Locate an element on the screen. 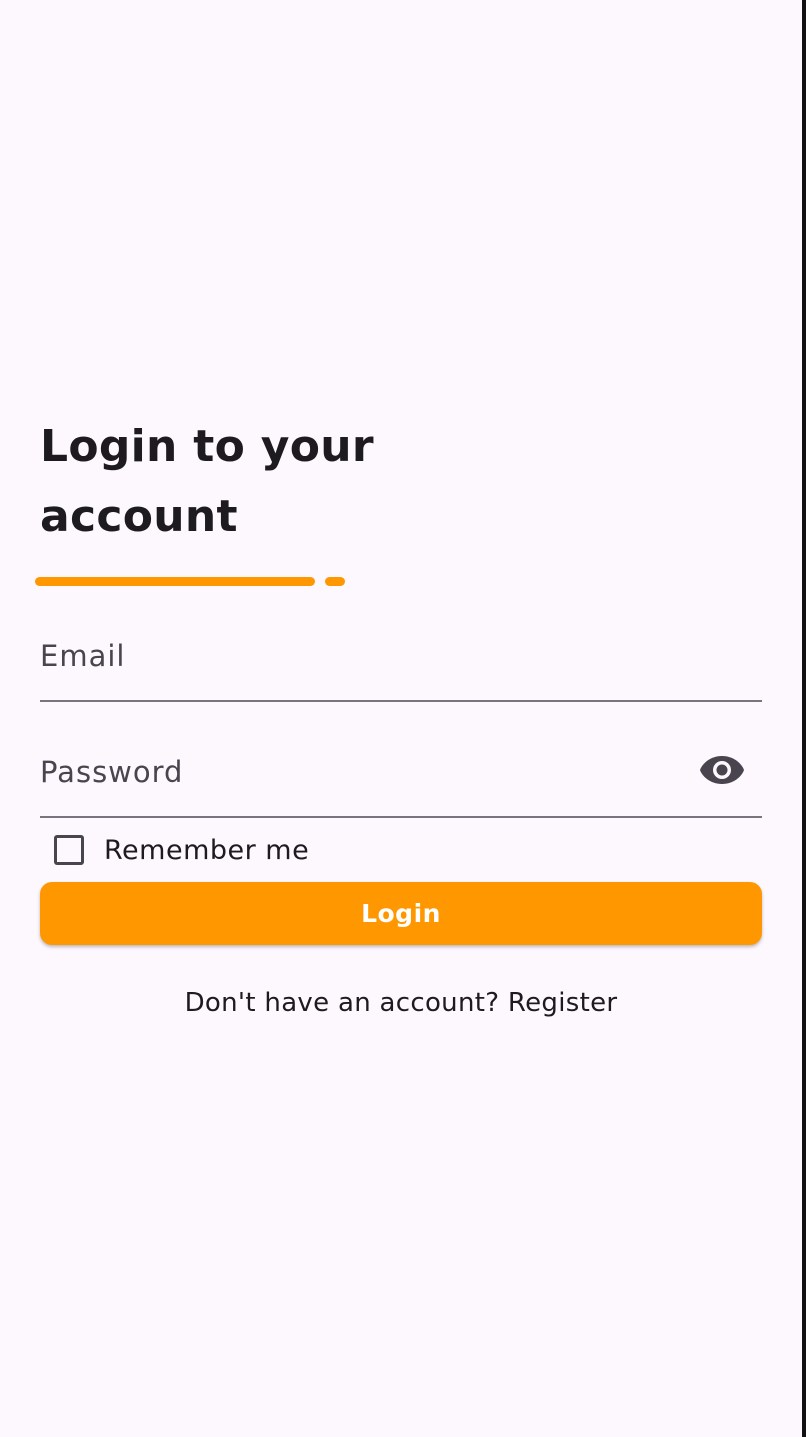 The width and height of the screenshot is (806, 1437). register-prompt: Don't have an account? is located at coordinates (342, 1003).